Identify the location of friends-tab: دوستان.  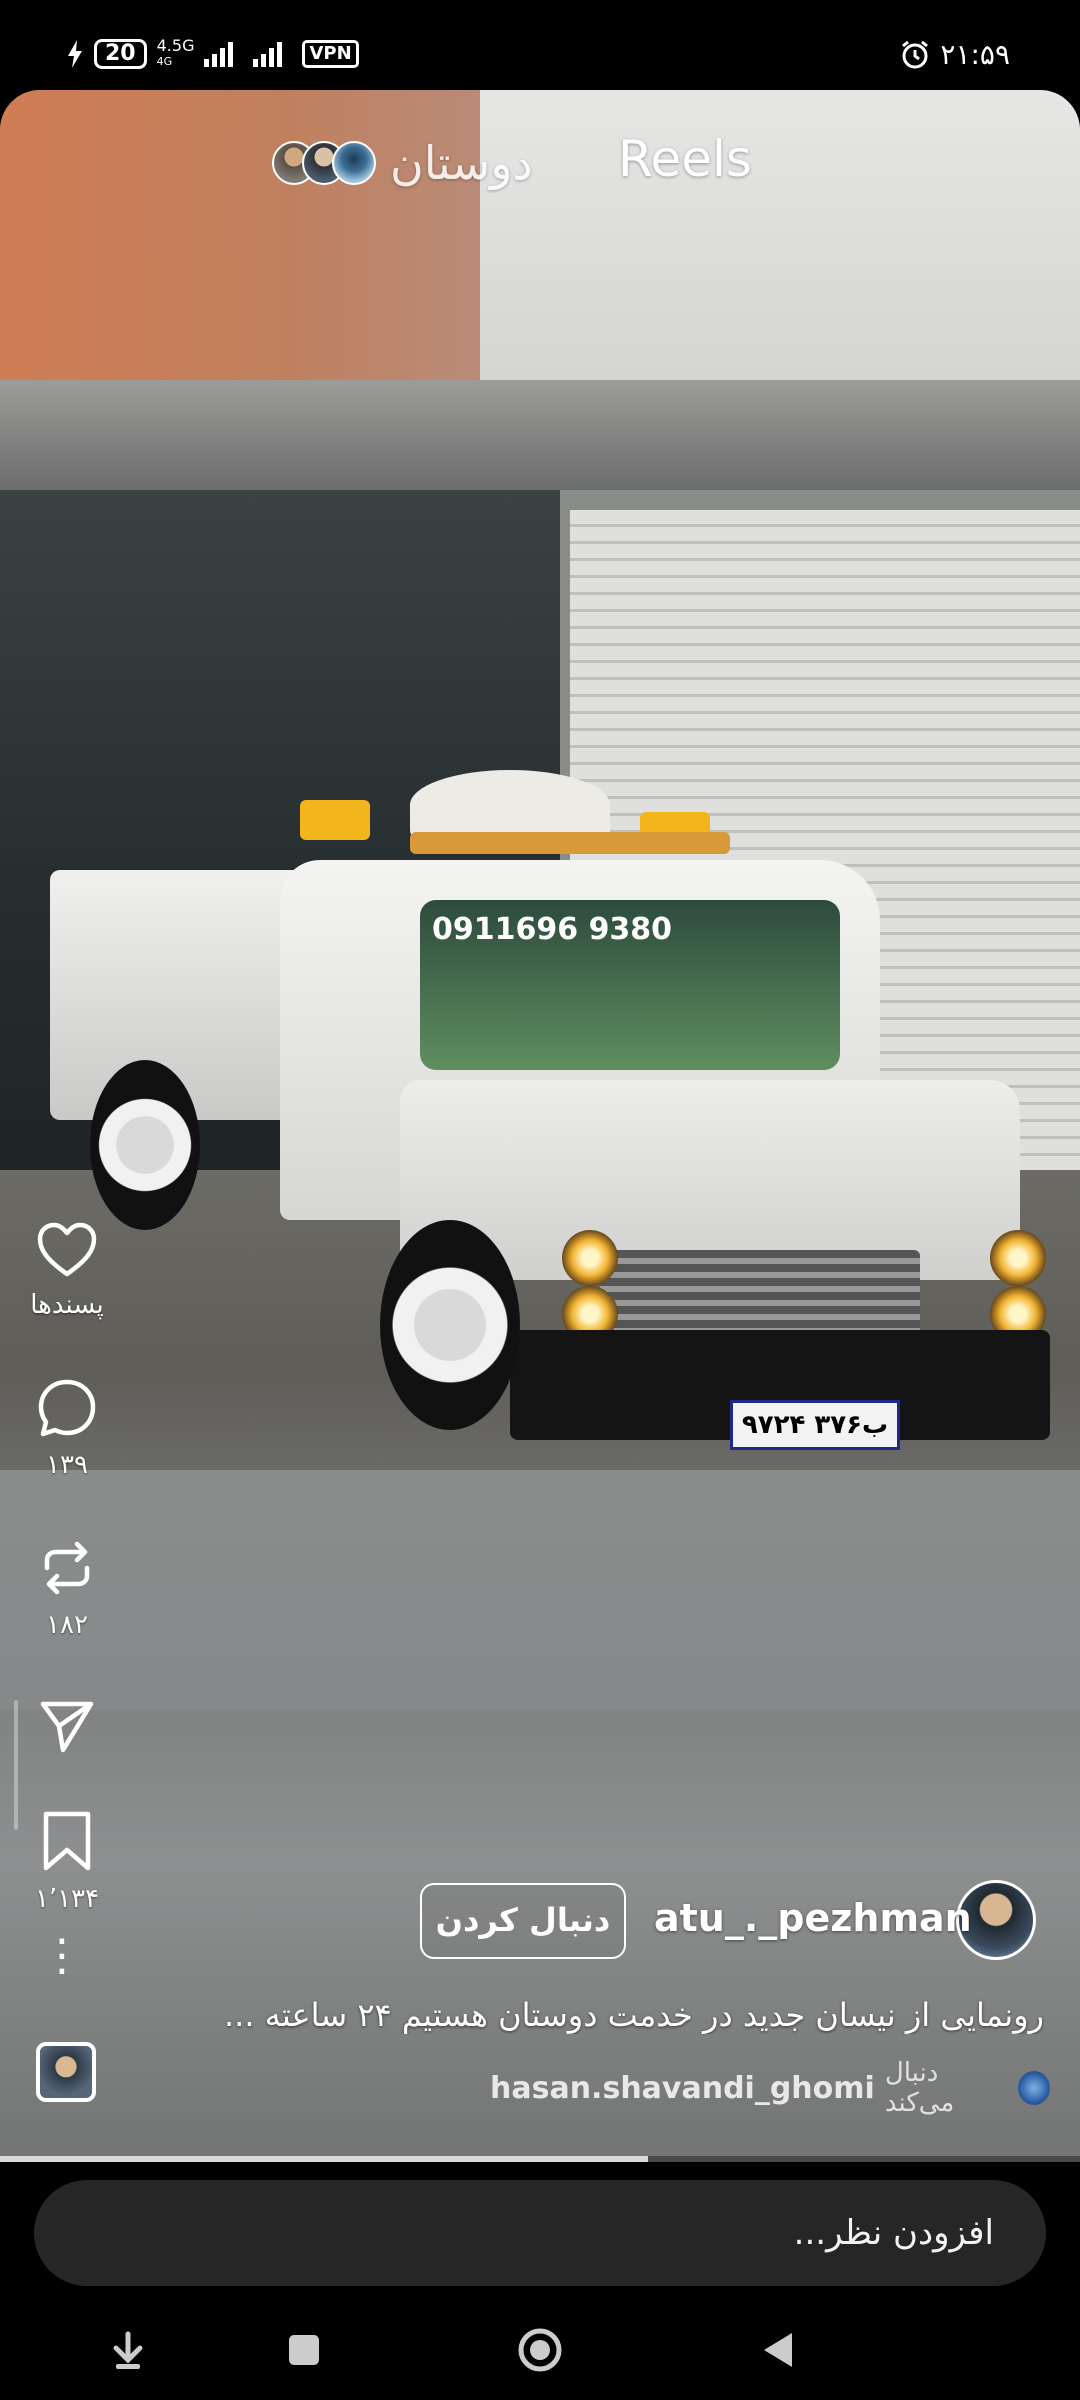
(402, 163).